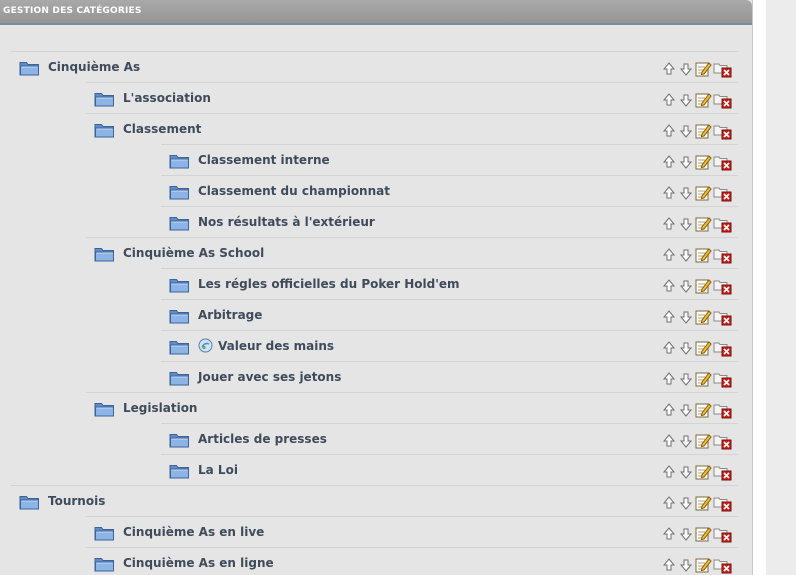 This screenshot has width=796, height=575. I want to click on category-label: Classement du championnat, so click(294, 191).